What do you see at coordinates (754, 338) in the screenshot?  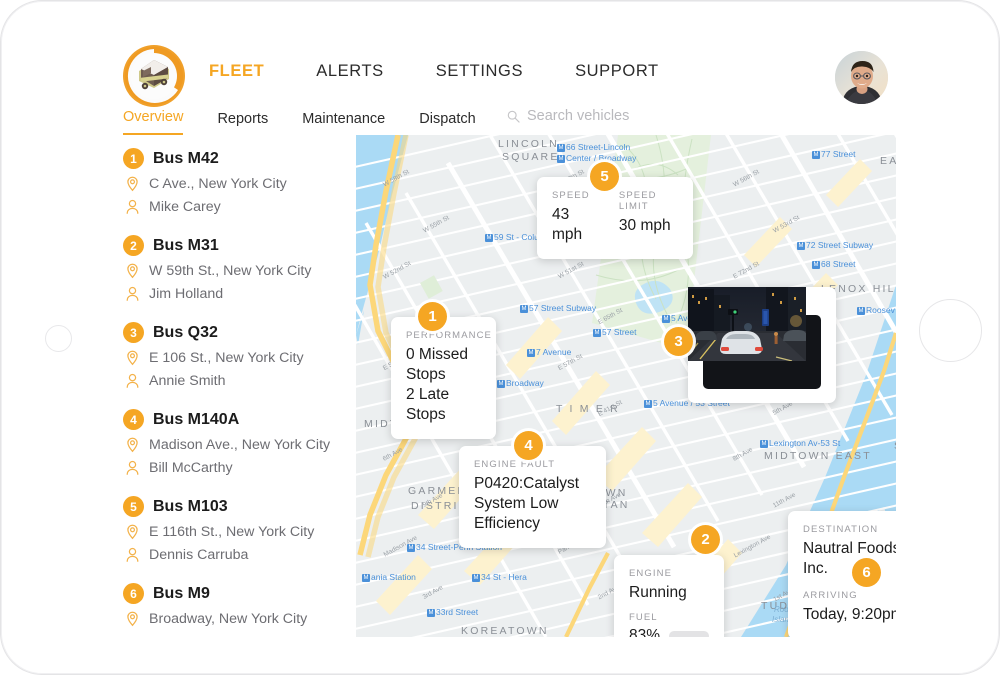 I see `dashcam-night-street-photo` at bounding box center [754, 338].